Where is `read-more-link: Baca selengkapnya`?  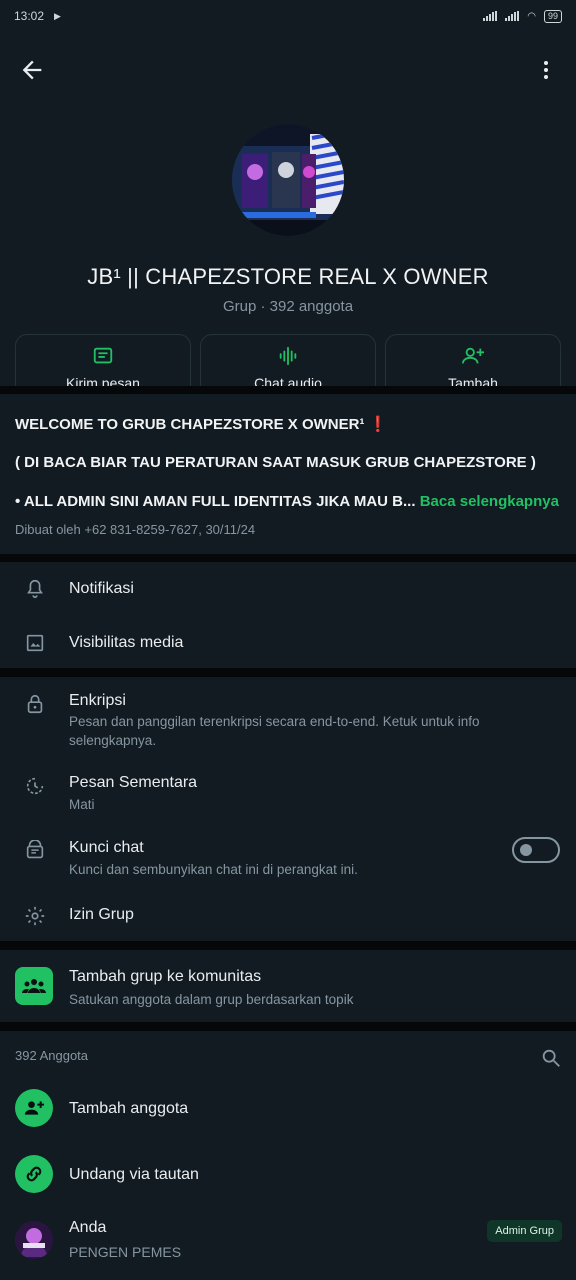 read-more-link: Baca selengkapnya is located at coordinates (489, 501).